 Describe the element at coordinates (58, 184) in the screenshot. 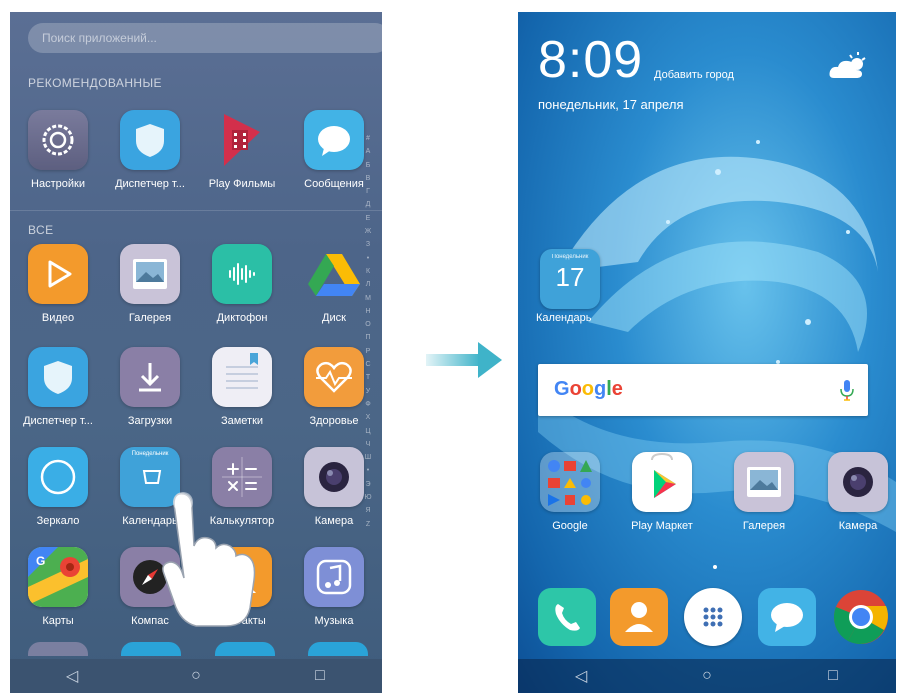

I see `app-label: Настройки` at that location.